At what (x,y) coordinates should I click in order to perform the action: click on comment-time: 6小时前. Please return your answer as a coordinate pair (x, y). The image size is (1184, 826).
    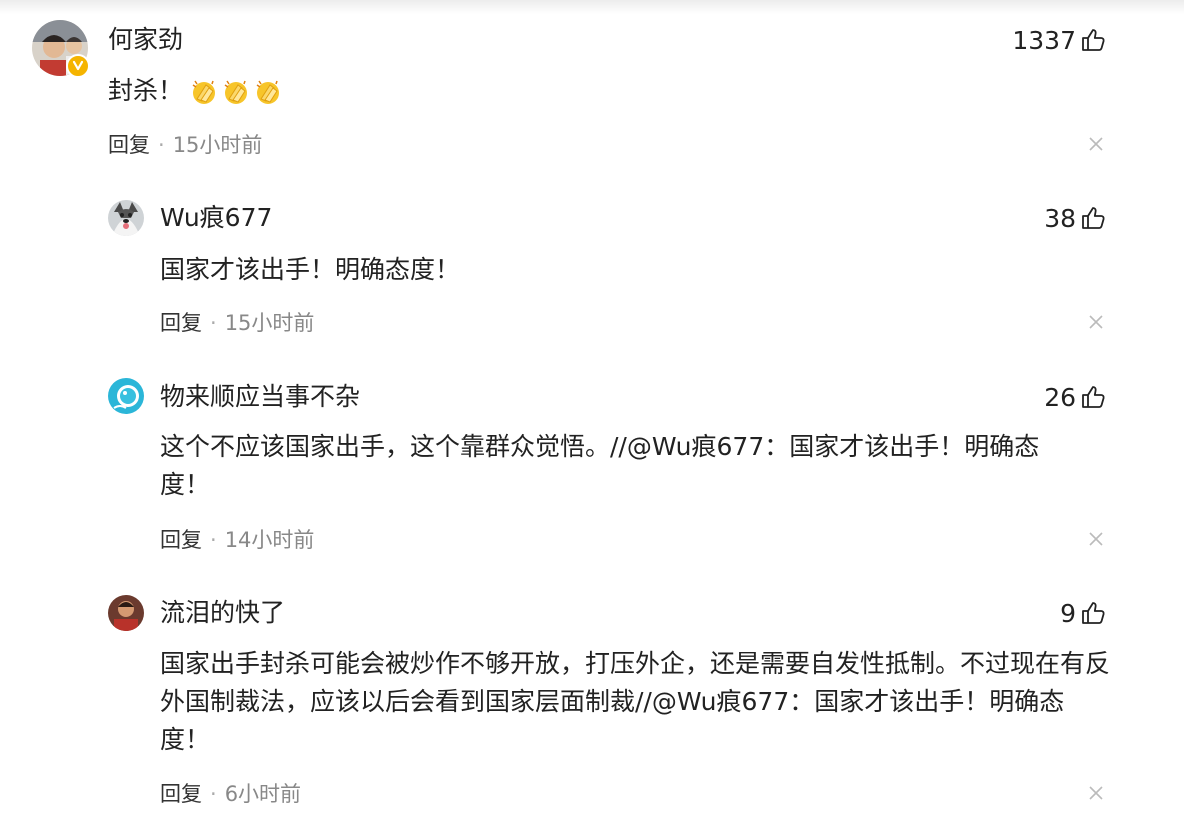
    Looking at the image, I should click on (263, 794).